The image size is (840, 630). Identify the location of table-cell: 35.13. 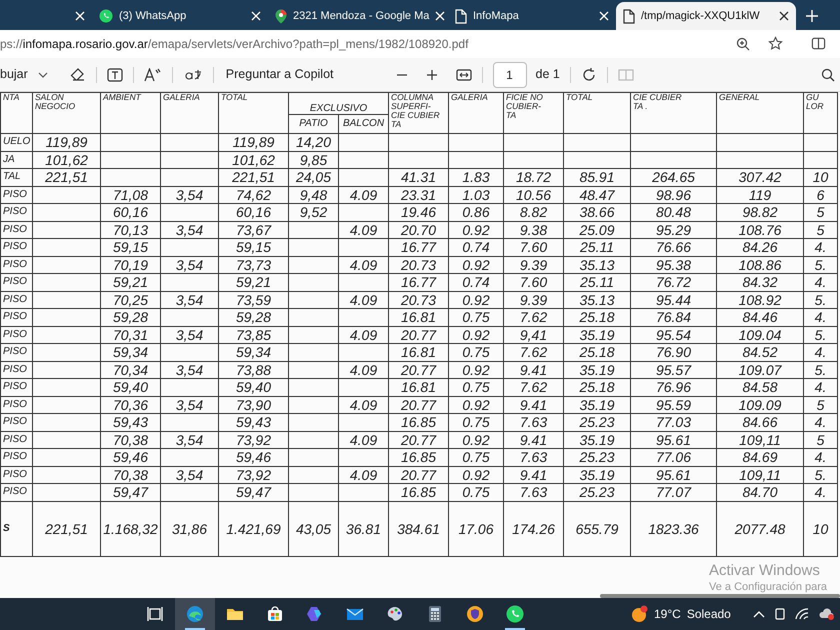
(597, 299).